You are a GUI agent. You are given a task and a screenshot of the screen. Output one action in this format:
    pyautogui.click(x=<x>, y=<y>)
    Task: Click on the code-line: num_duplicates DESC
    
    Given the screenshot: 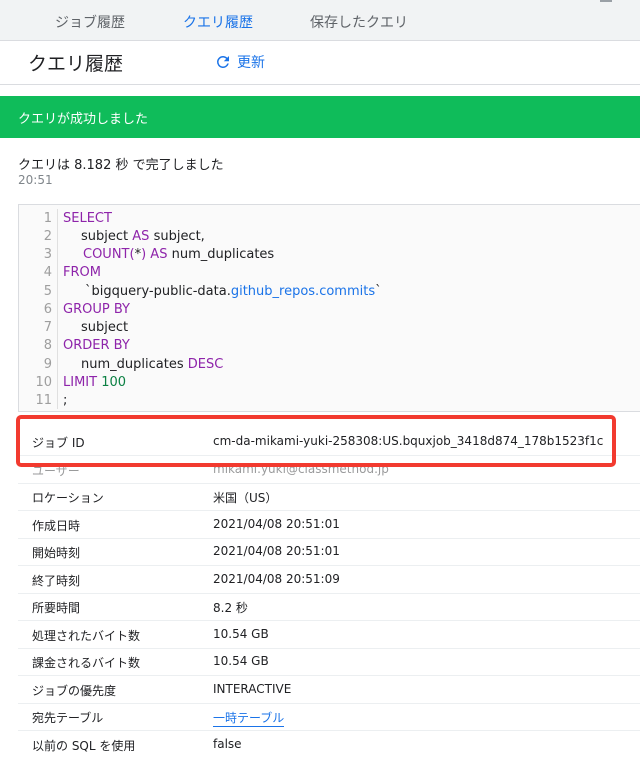 What is the action you would take?
    pyautogui.click(x=152, y=364)
    